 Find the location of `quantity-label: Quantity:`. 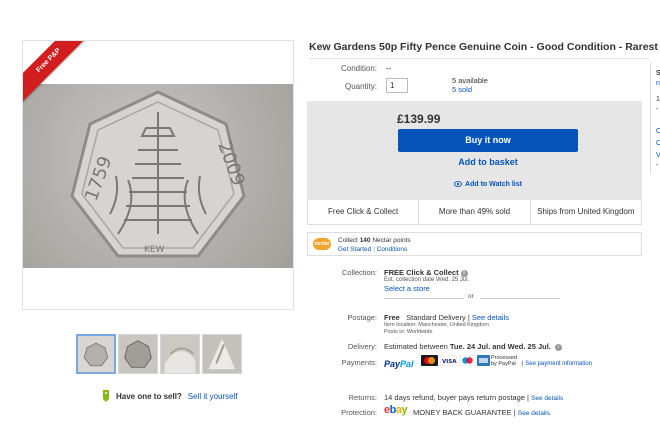

quantity-label: Quantity: is located at coordinates (360, 86).